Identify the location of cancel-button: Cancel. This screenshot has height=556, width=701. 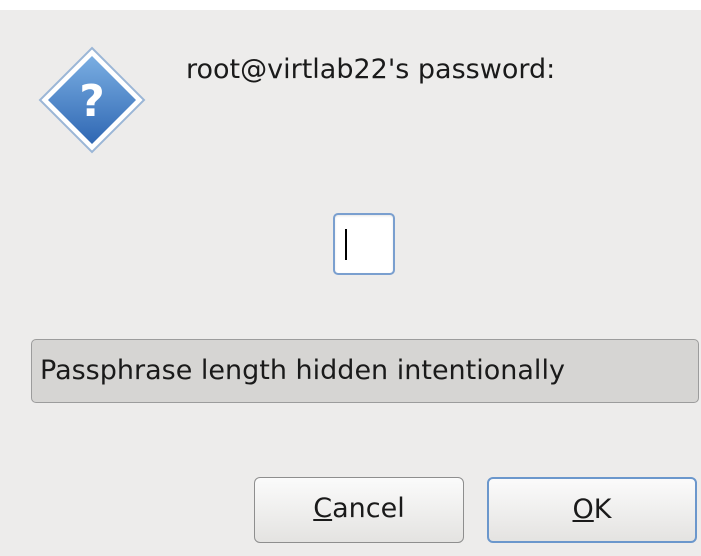
(359, 510).